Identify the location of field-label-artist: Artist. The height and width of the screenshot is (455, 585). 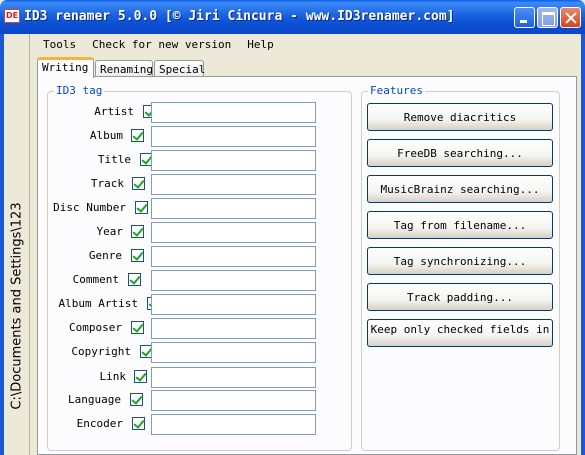
(114, 111).